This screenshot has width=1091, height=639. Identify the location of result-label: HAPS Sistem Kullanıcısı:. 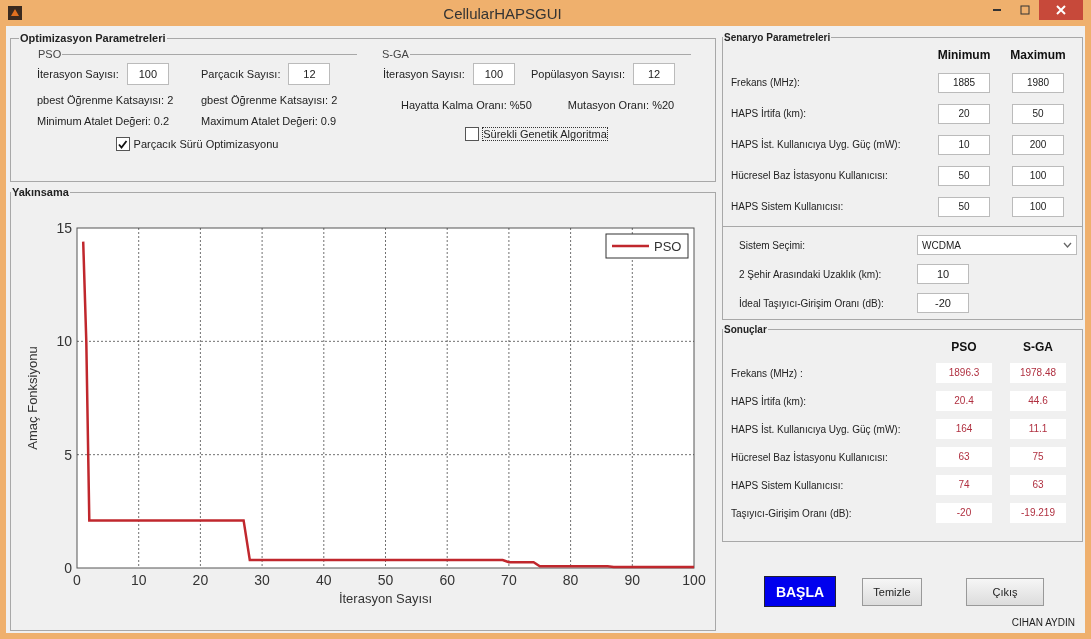
(788, 485).